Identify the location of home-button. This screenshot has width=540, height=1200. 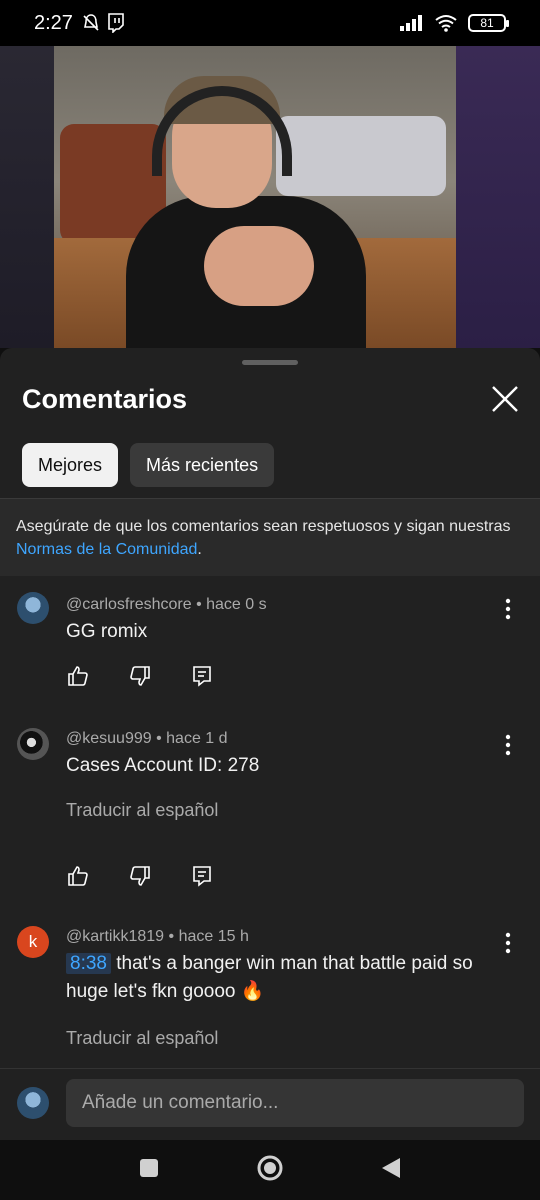
(270, 1170).